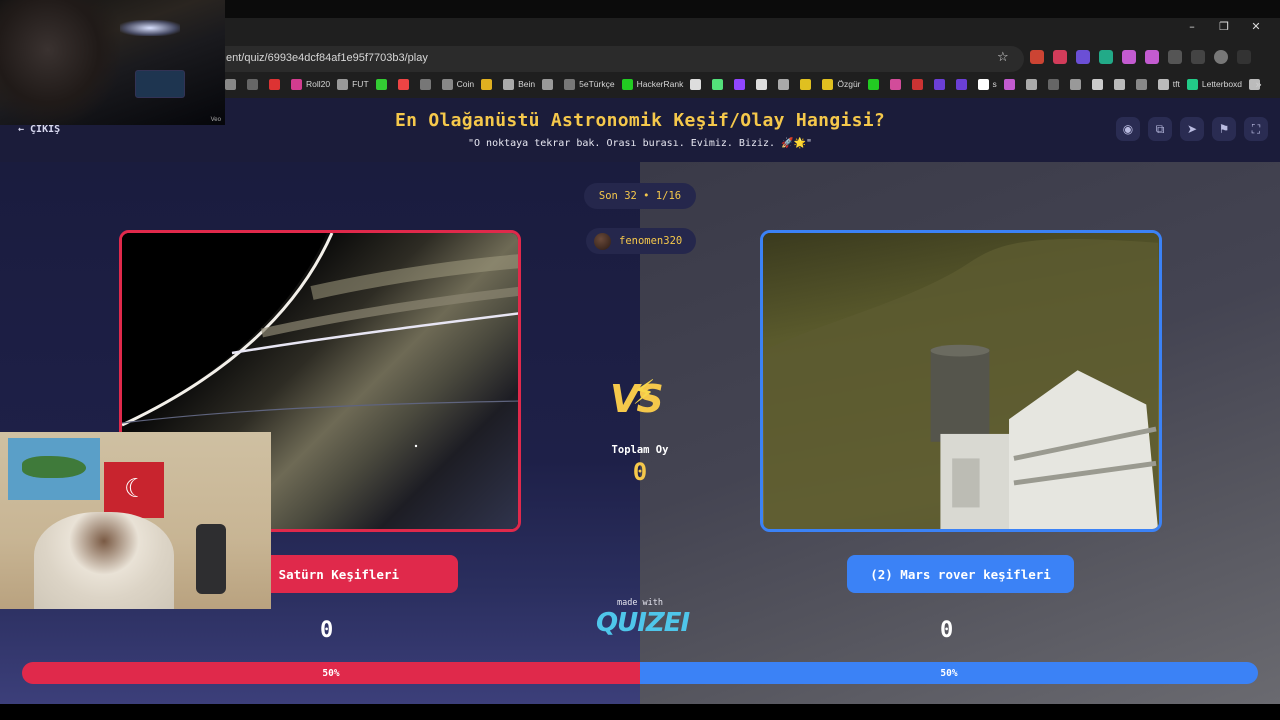 The image size is (1280, 720). I want to click on flag-icon: ⚑, so click(1224, 129).